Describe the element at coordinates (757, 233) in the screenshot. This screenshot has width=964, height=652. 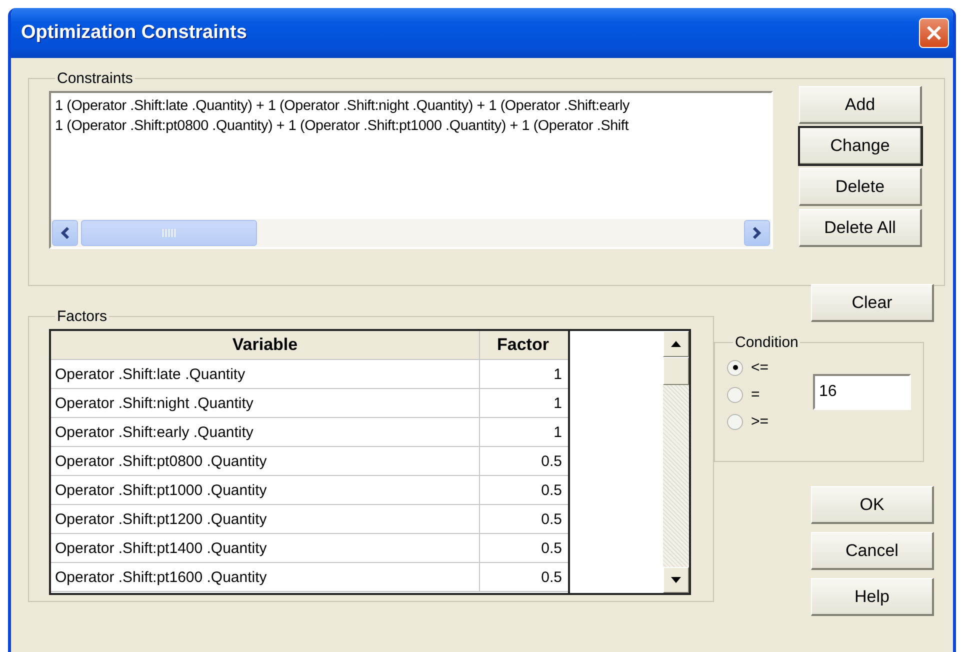
I see `scroll-right-button` at that location.